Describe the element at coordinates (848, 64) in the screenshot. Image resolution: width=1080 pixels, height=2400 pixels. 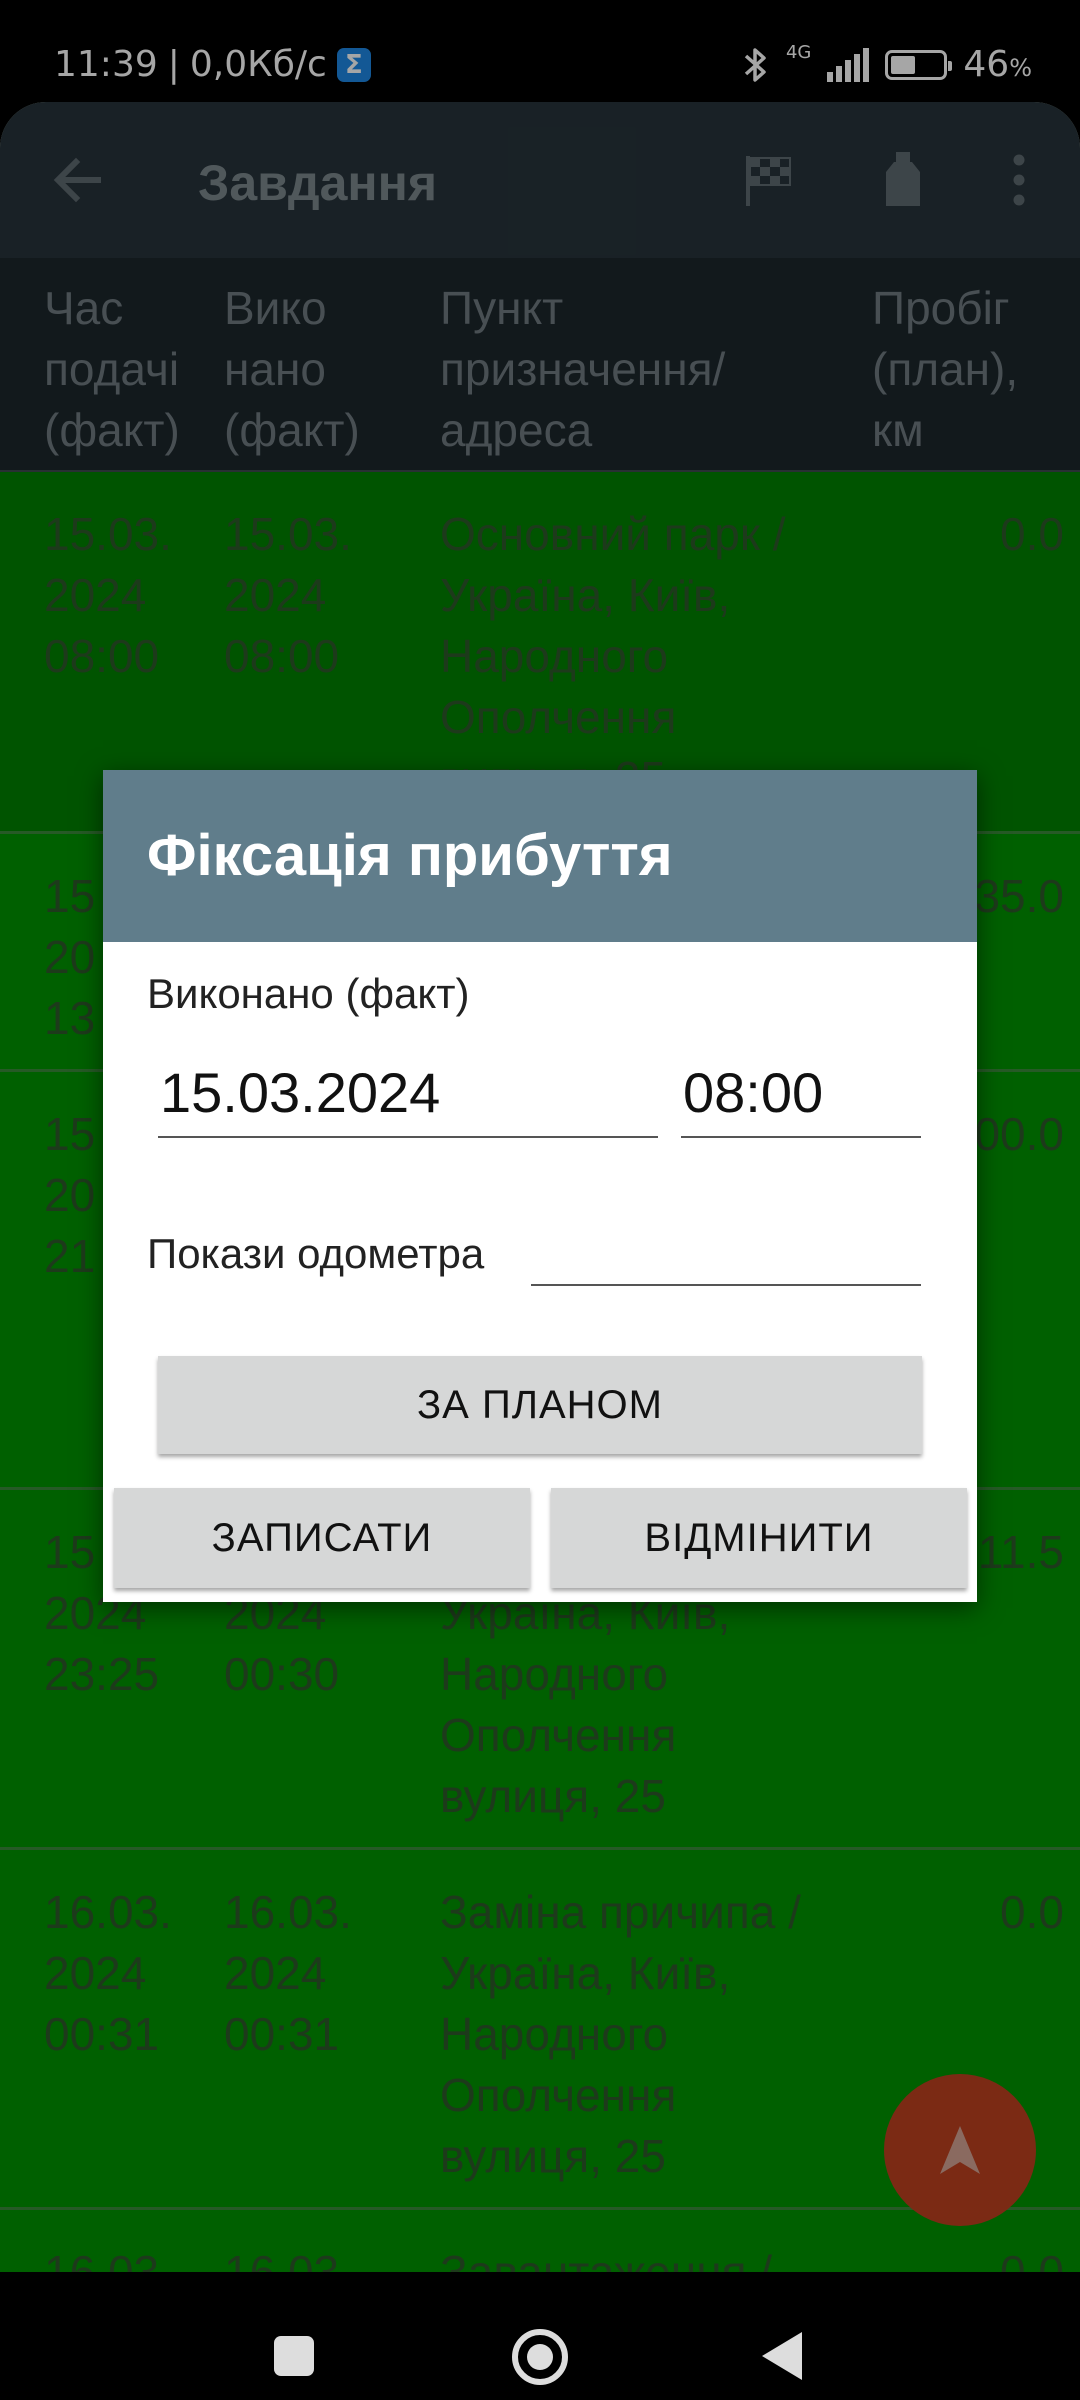
I see `signal-icon` at that location.